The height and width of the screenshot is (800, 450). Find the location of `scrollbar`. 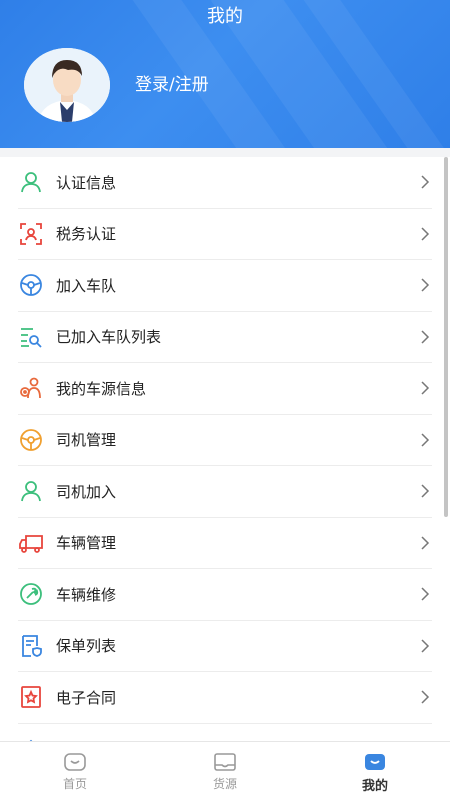

scrollbar is located at coordinates (446, 337).